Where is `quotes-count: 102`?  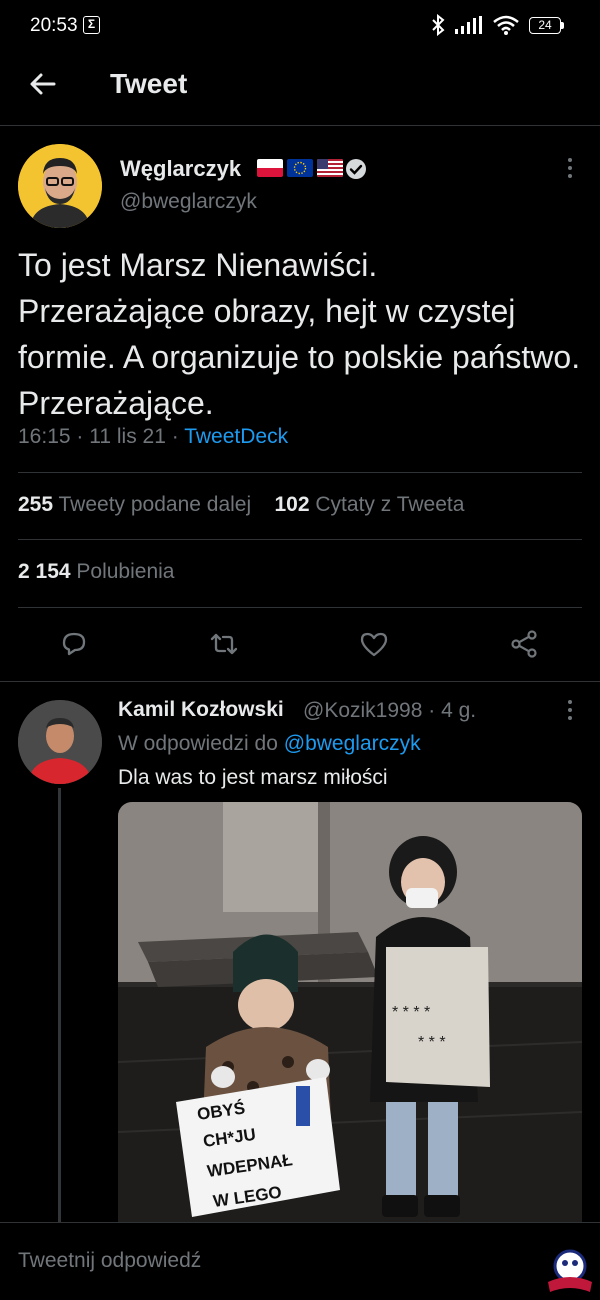 quotes-count: 102 is located at coordinates (292, 504).